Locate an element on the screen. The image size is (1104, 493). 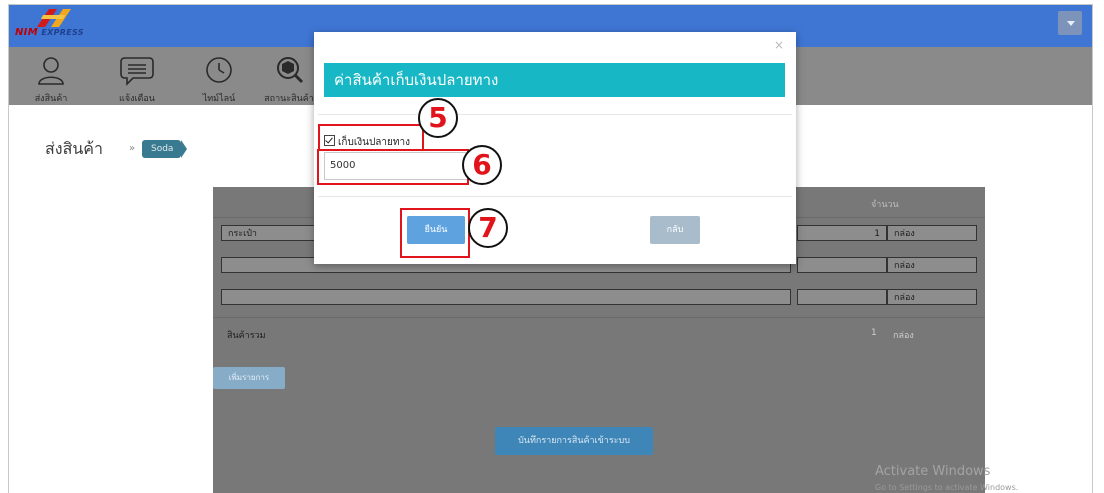
clock-icon is located at coordinates (219, 70).